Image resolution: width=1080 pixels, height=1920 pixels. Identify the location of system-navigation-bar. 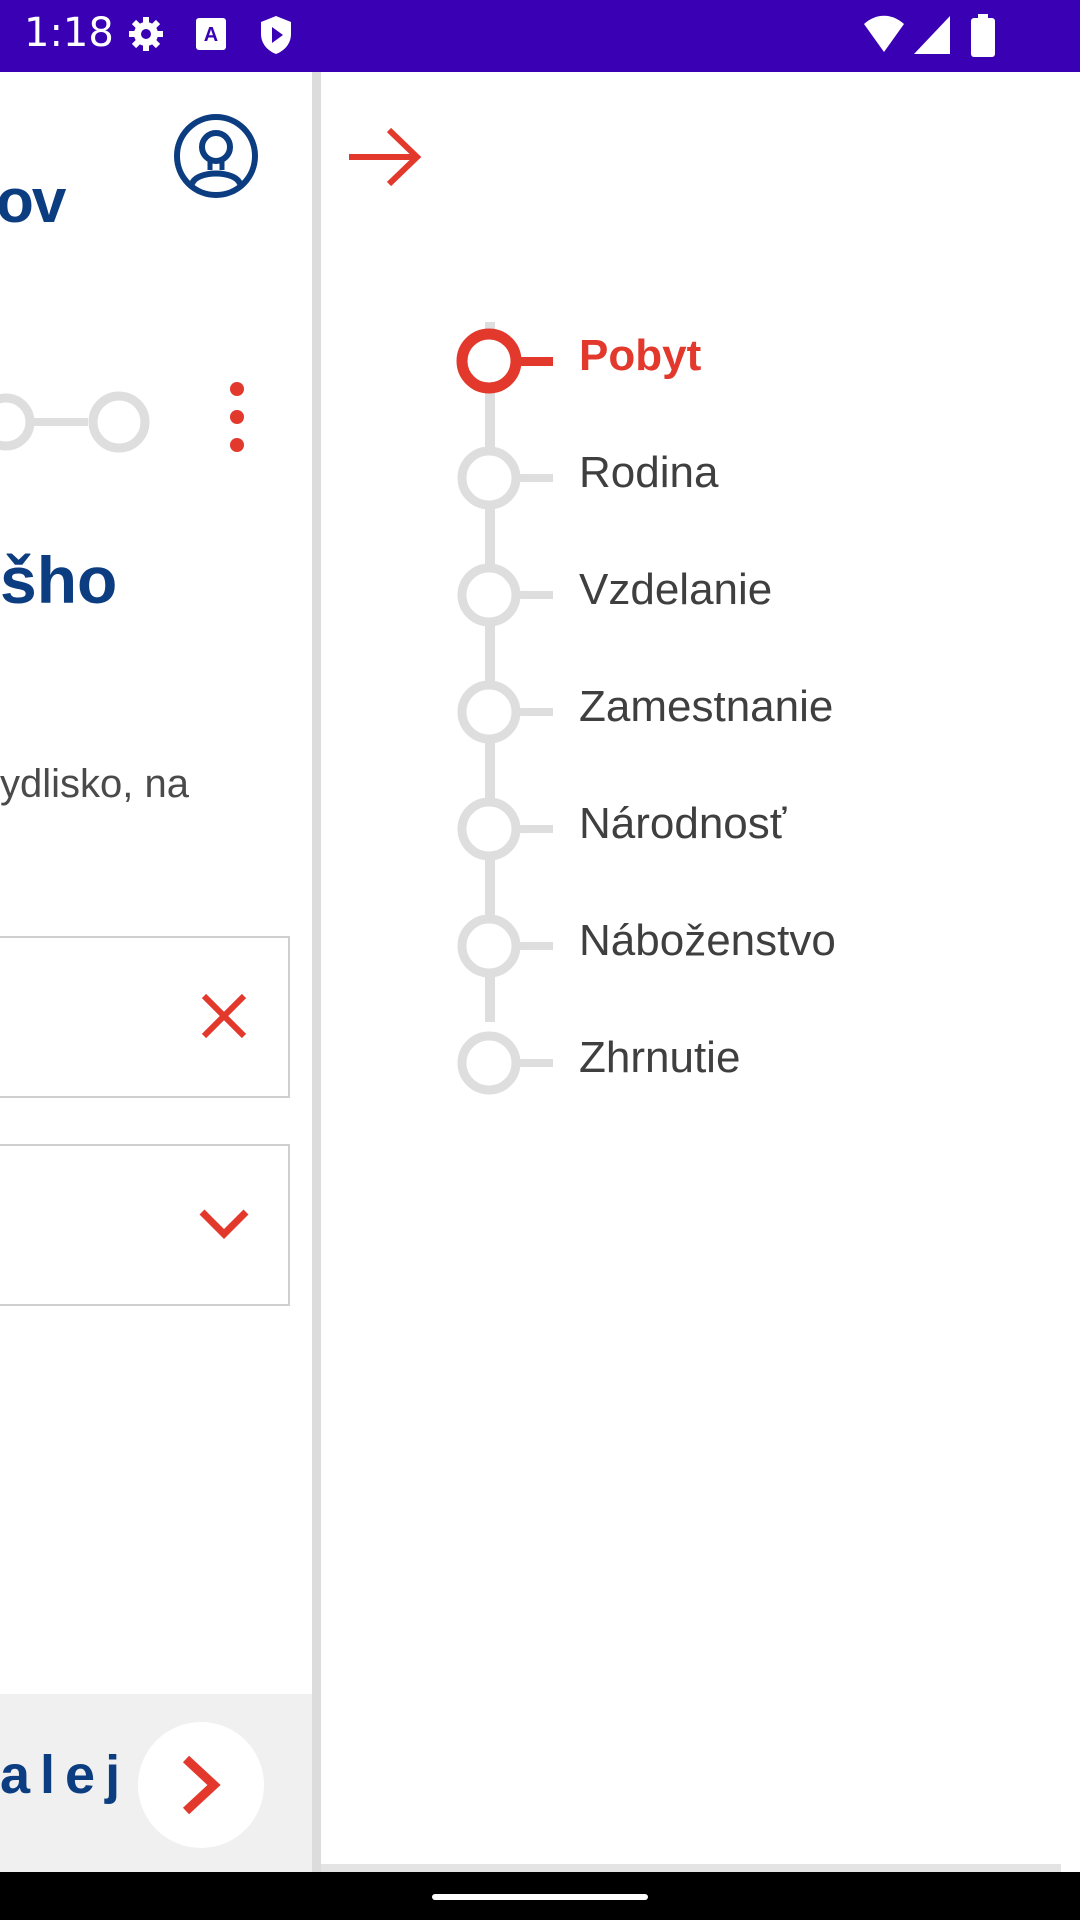
(540, 1896).